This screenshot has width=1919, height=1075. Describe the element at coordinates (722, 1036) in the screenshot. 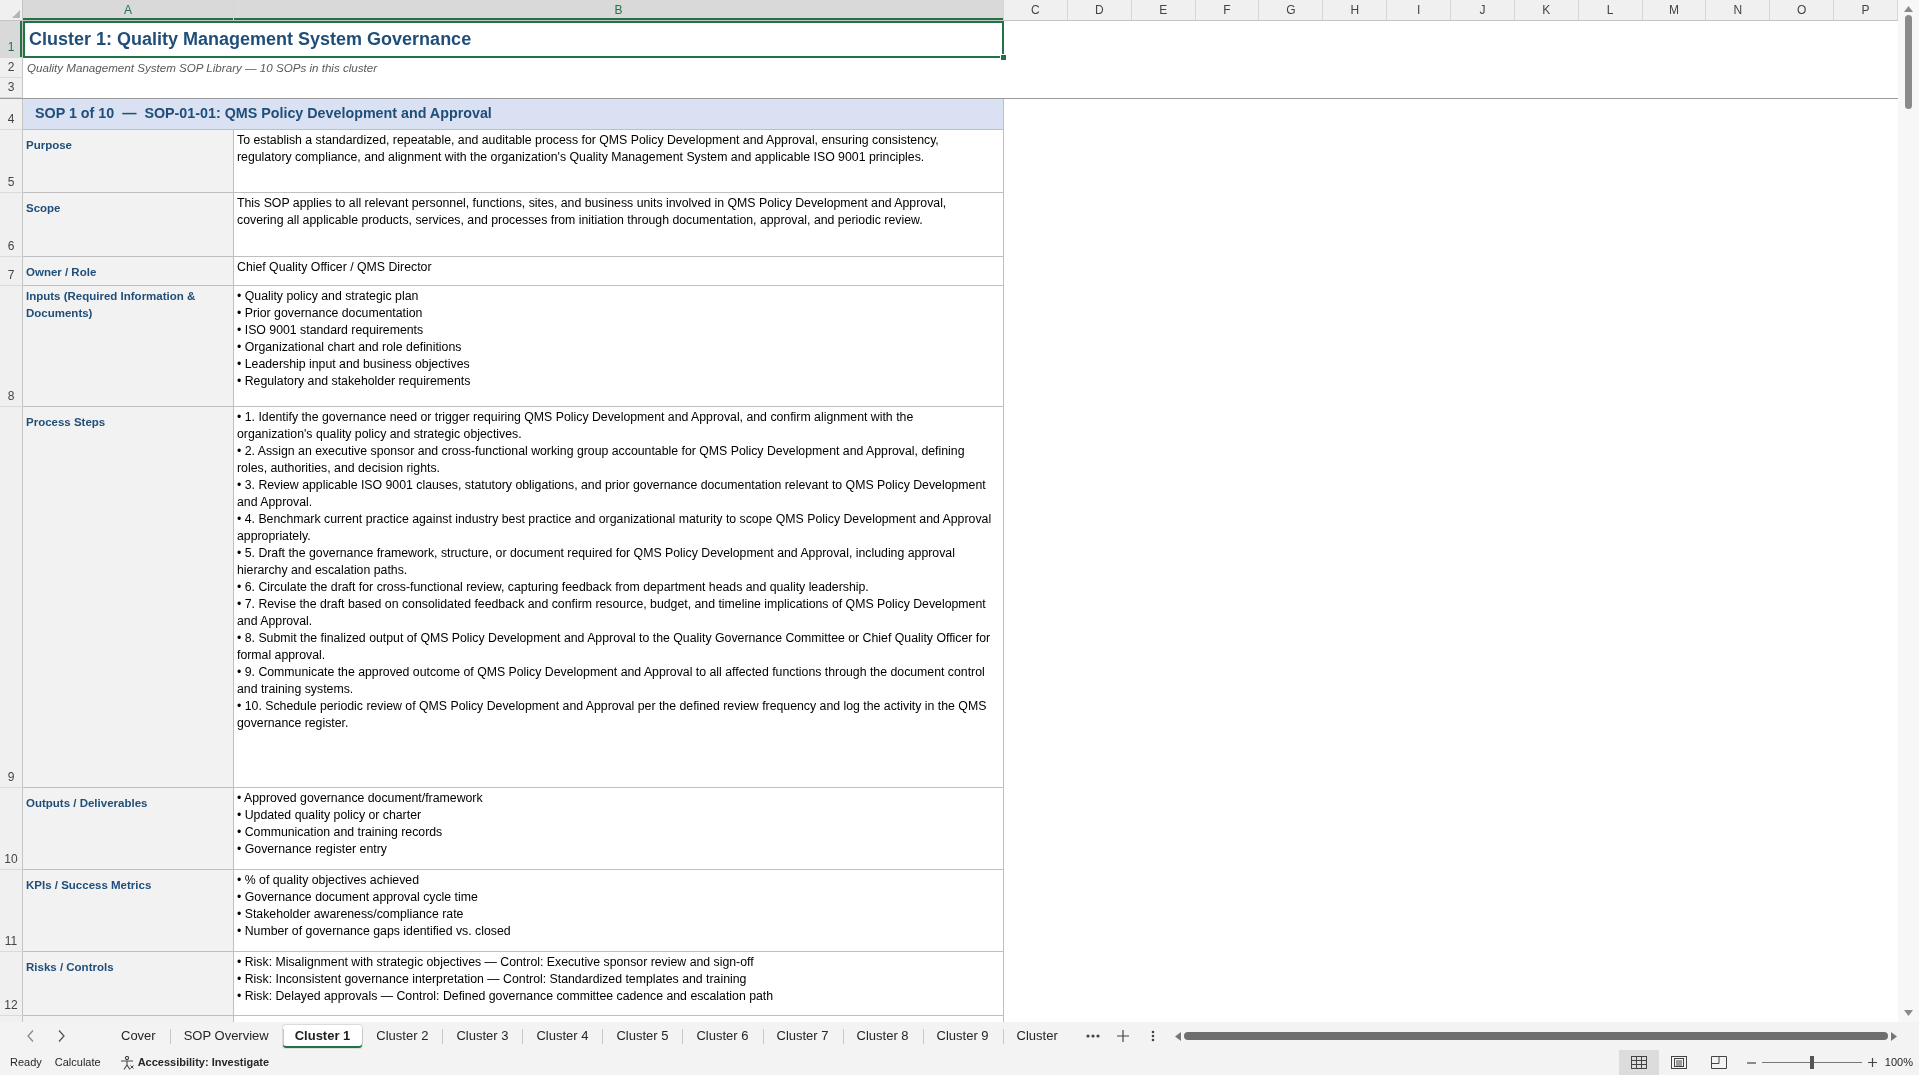

I see `sheet-tab: Cluster 6` at that location.